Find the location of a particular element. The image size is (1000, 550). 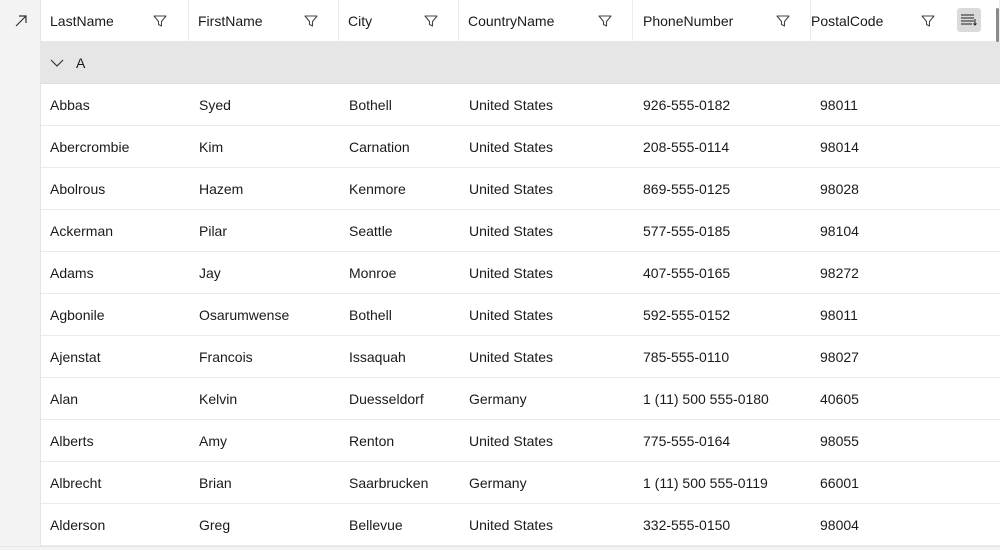

cell-countryname: Germany is located at coordinates (498, 483).